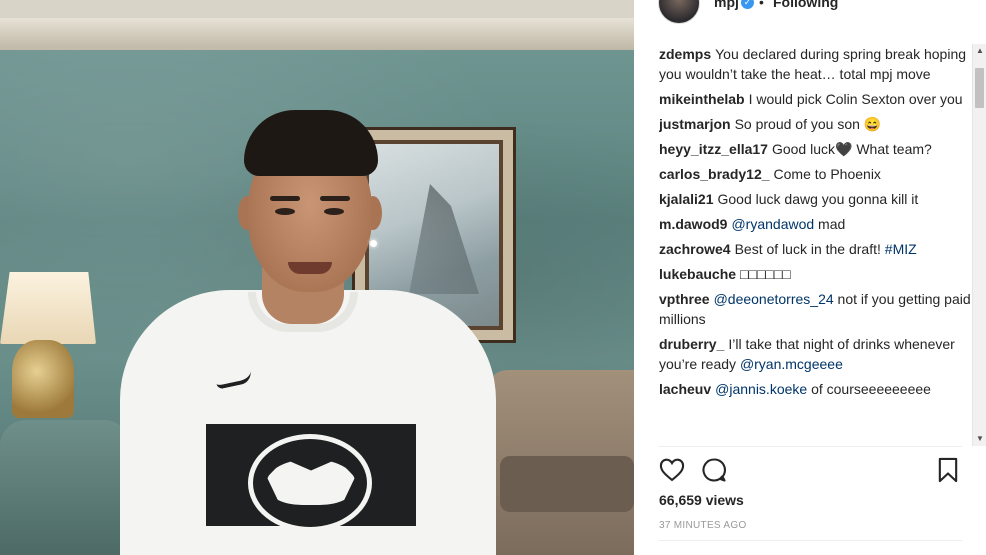 This screenshot has width=986, height=555. I want to click on view-count: 66,659 views, so click(701, 500).